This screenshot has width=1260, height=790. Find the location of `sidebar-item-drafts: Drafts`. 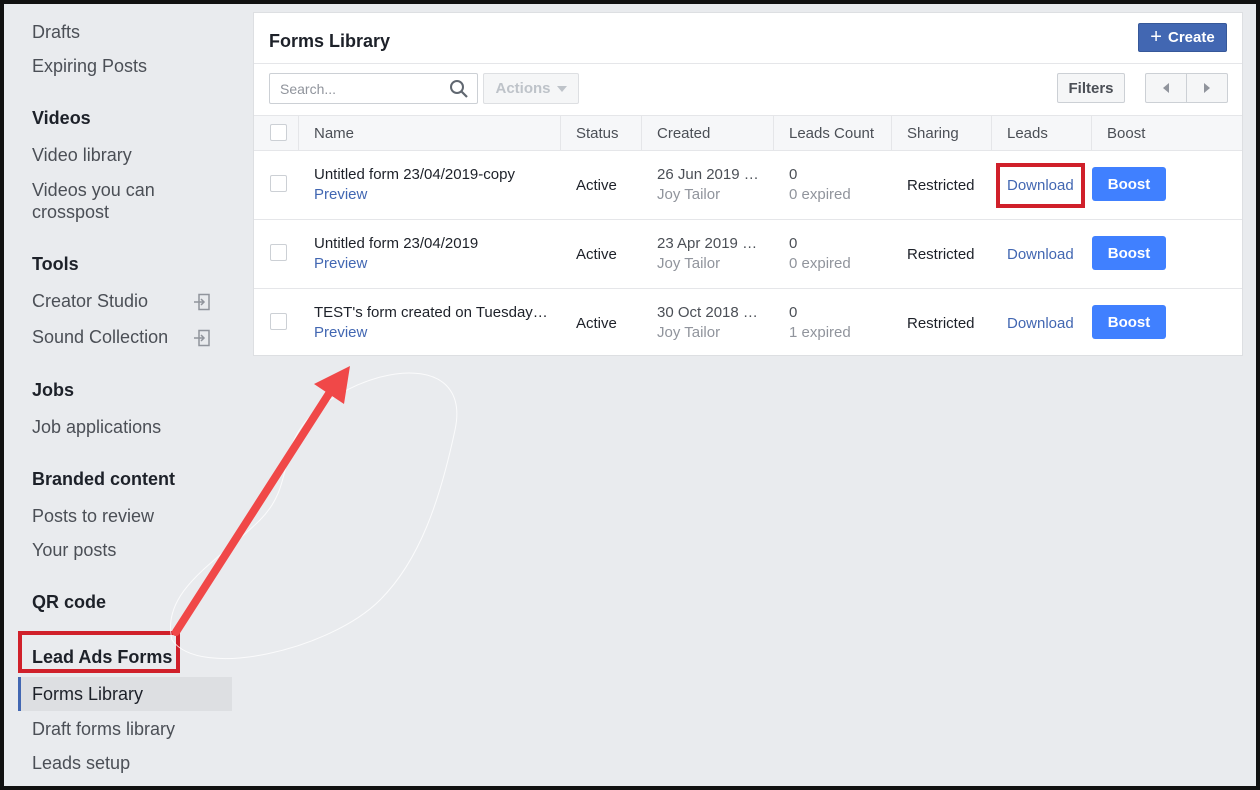

sidebar-item-drafts: Drafts is located at coordinates (56, 32).